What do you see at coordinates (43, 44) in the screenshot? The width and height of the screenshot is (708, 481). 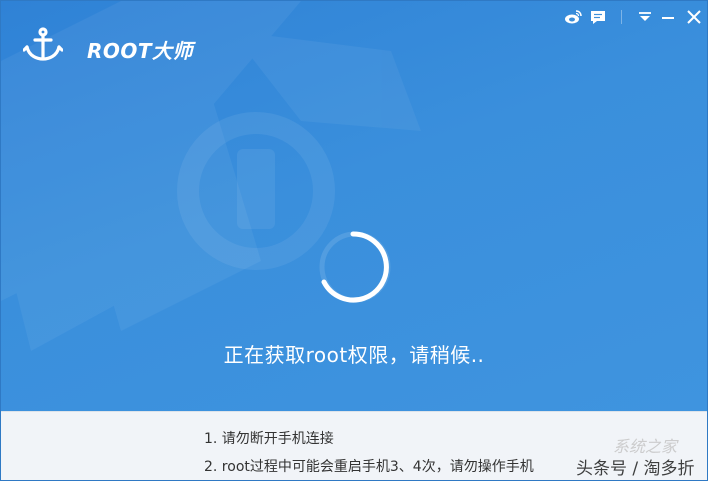 I see `anchor-icon` at bounding box center [43, 44].